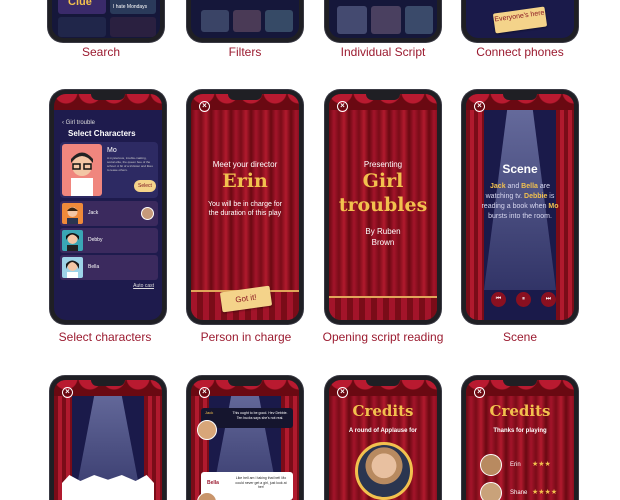  What do you see at coordinates (109, 213) in the screenshot?
I see `character-list-item-jack: Jack` at bounding box center [109, 213].